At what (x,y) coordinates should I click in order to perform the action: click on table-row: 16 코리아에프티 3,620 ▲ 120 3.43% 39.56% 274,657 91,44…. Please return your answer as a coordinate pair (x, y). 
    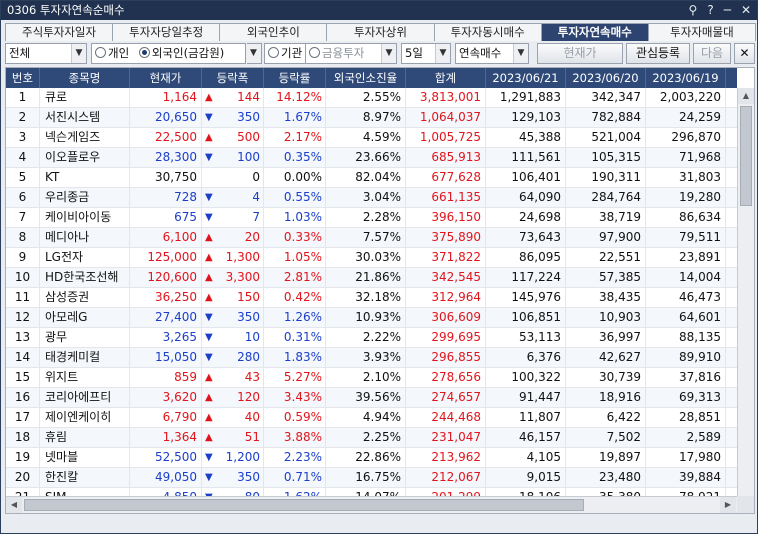
    Looking at the image, I should click on (371, 398).